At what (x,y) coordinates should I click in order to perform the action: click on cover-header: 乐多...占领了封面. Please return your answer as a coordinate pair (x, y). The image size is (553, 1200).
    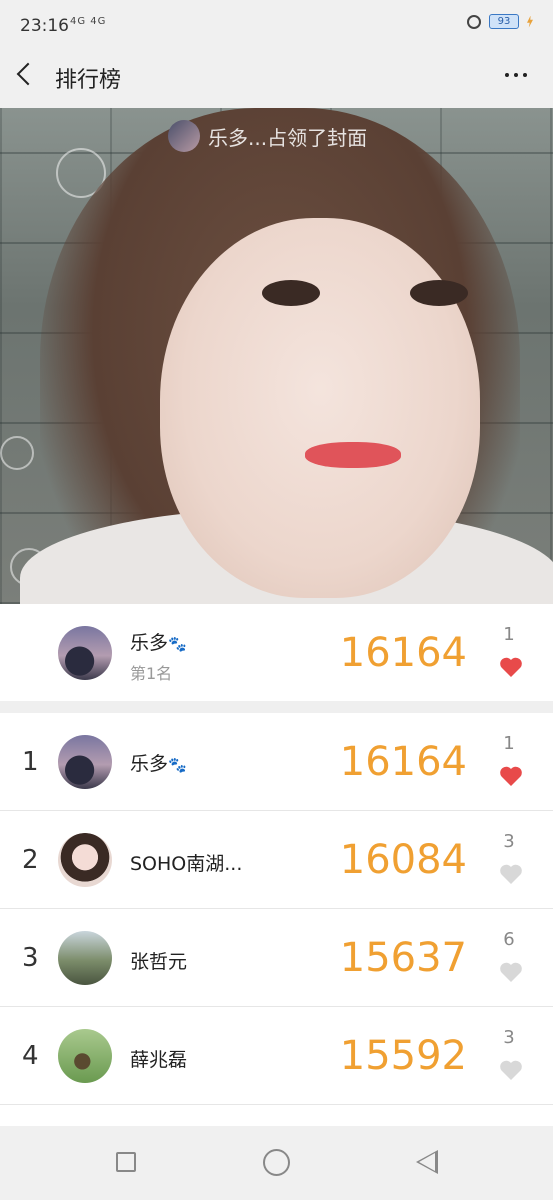
    Looking at the image, I should click on (267, 136).